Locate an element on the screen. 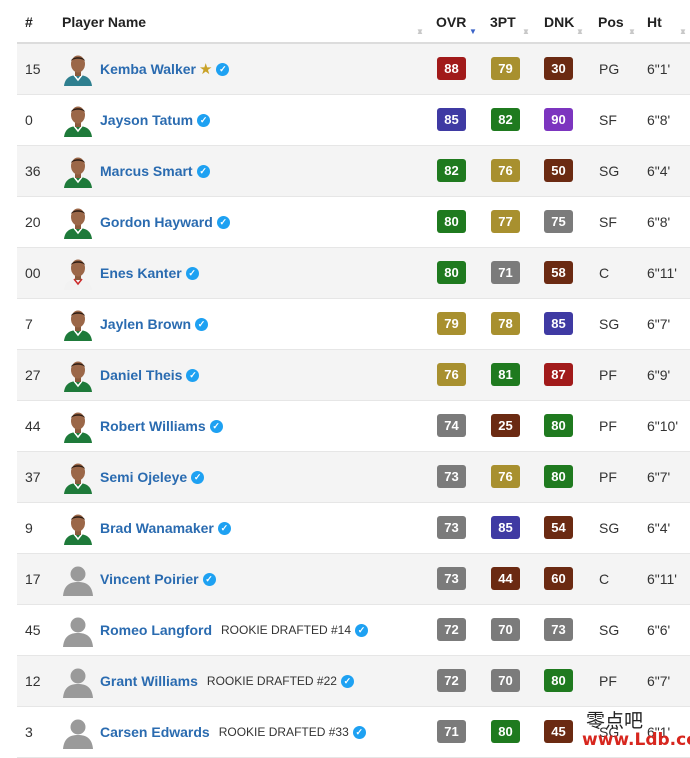 The height and width of the screenshot is (758, 690). sort-name-icon: ▲ ▼ is located at coordinates (420, 25).